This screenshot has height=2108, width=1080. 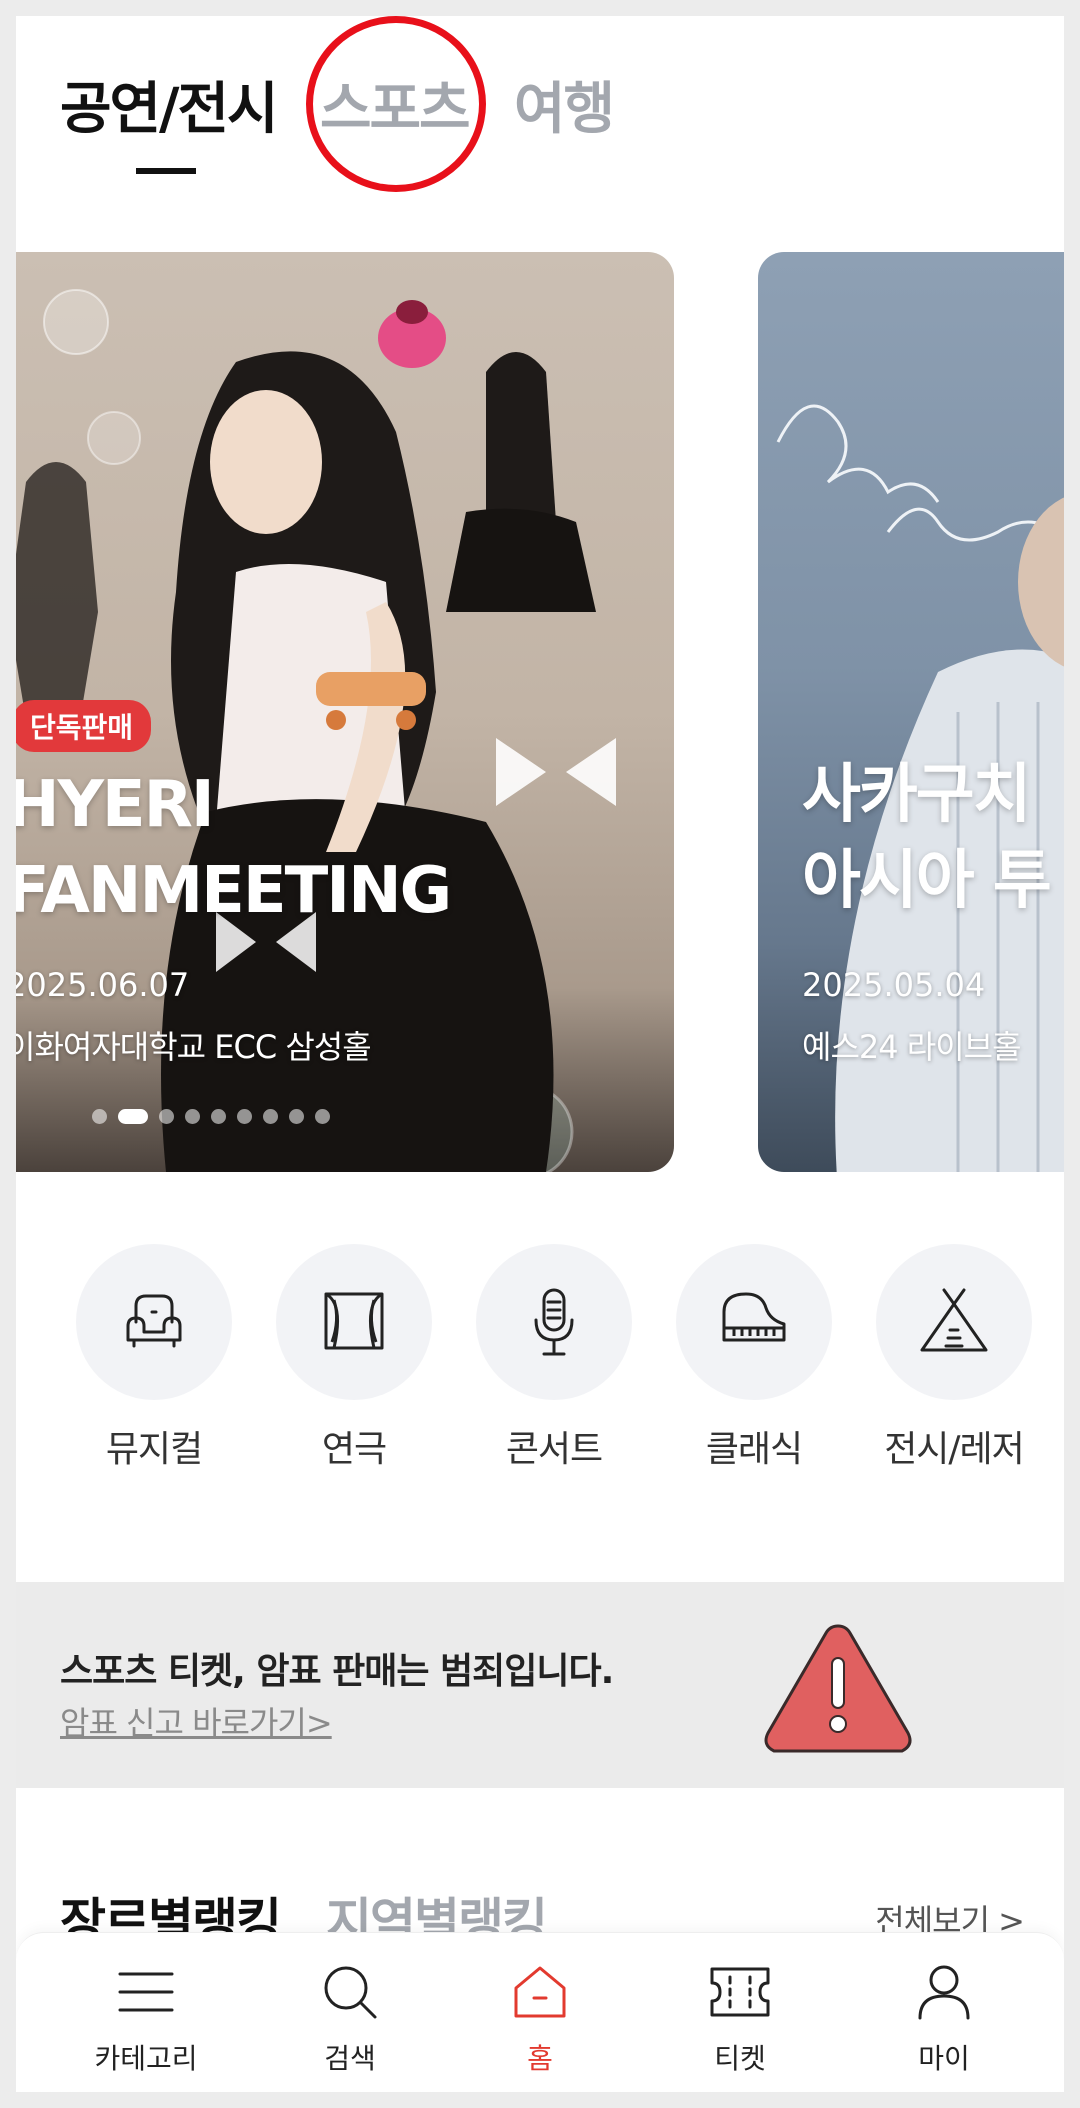 I want to click on tent-icon, so click(x=954, y=1320).